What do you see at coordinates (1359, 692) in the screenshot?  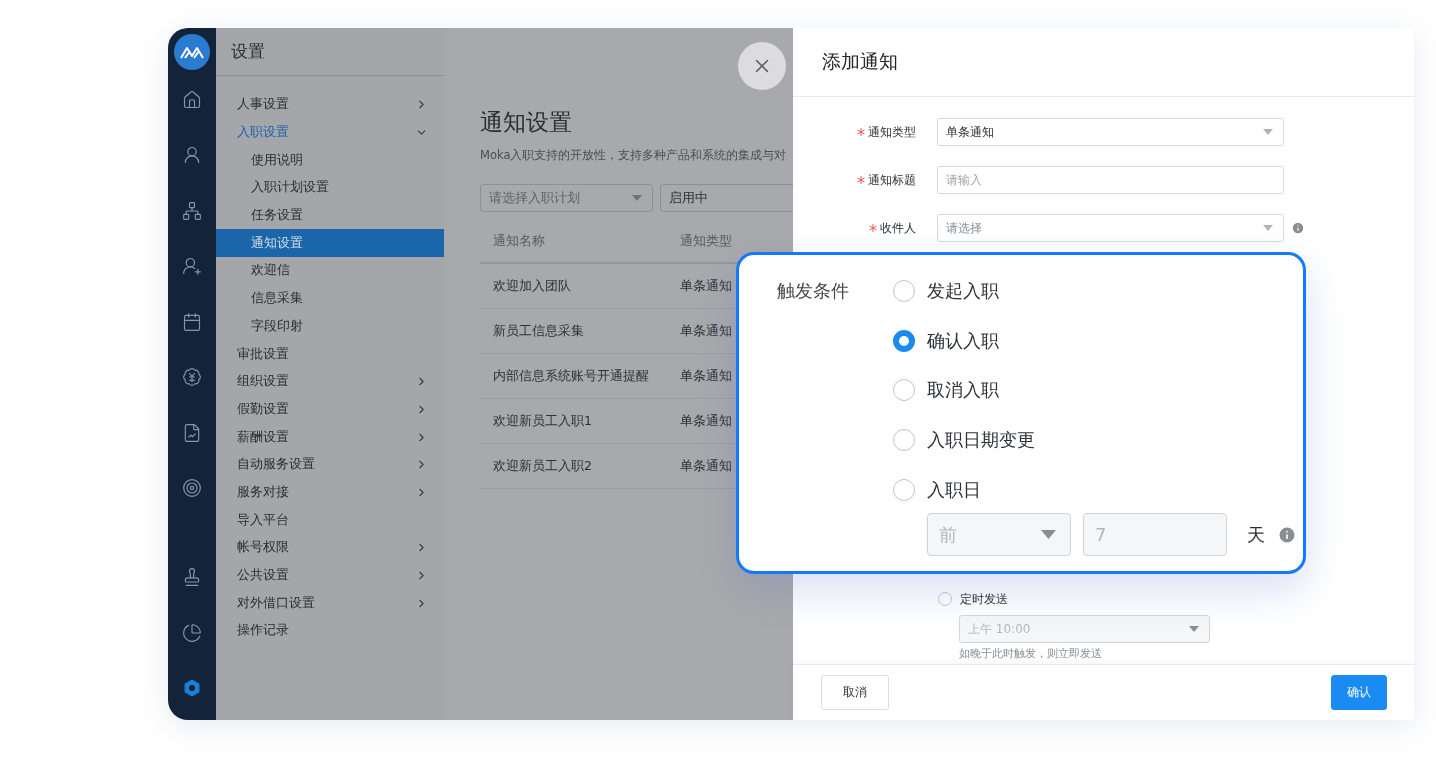 I see `confirm-button: 确认` at bounding box center [1359, 692].